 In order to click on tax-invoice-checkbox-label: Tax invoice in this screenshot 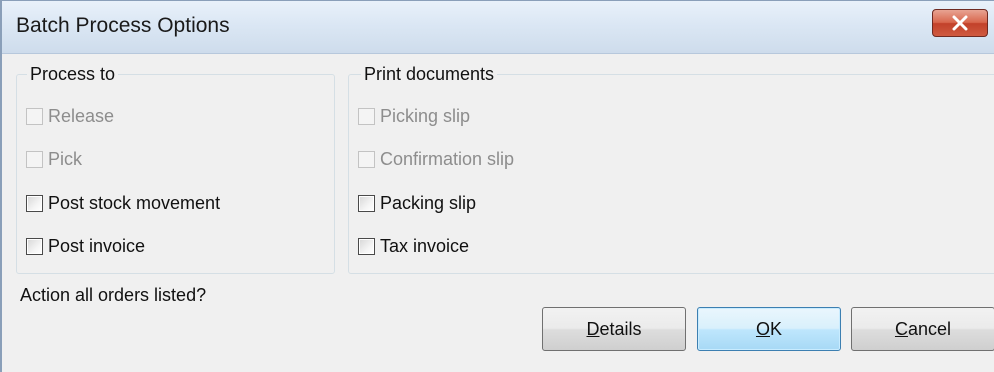, I will do `click(425, 245)`.